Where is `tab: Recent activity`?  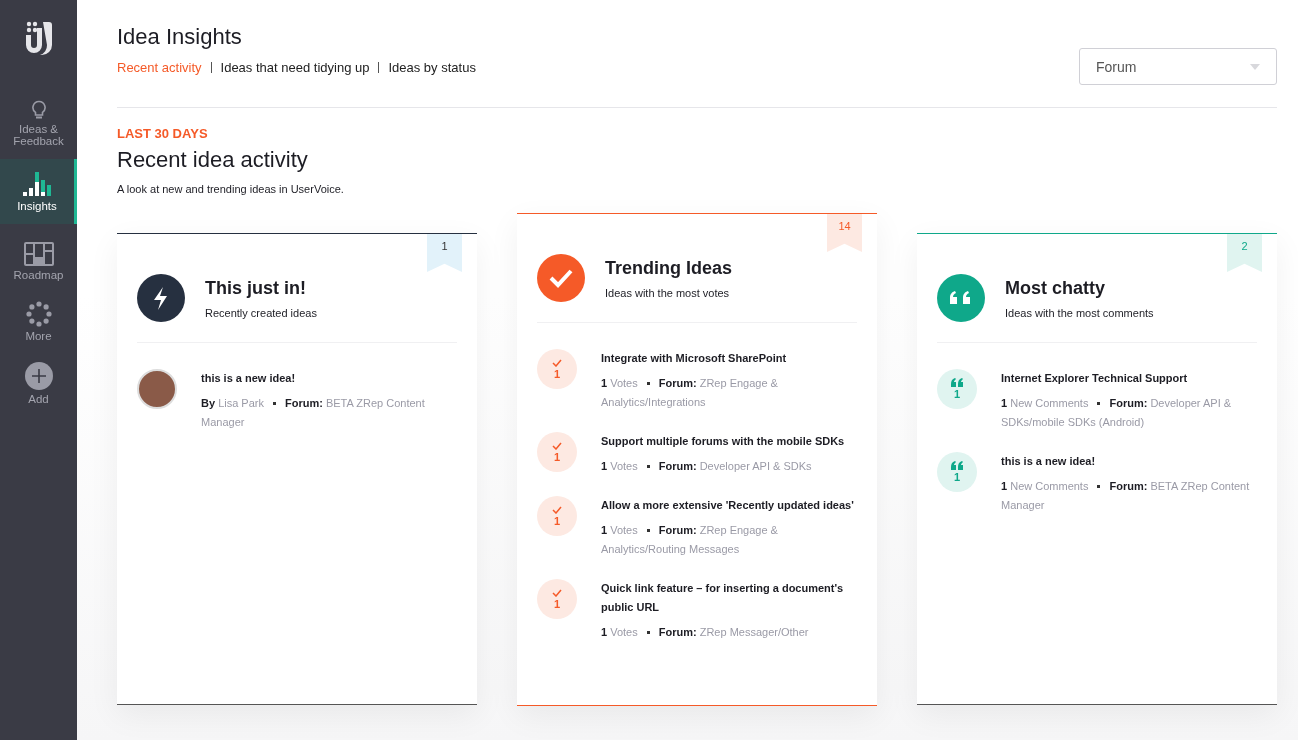
tab: Recent activity is located at coordinates (164, 67).